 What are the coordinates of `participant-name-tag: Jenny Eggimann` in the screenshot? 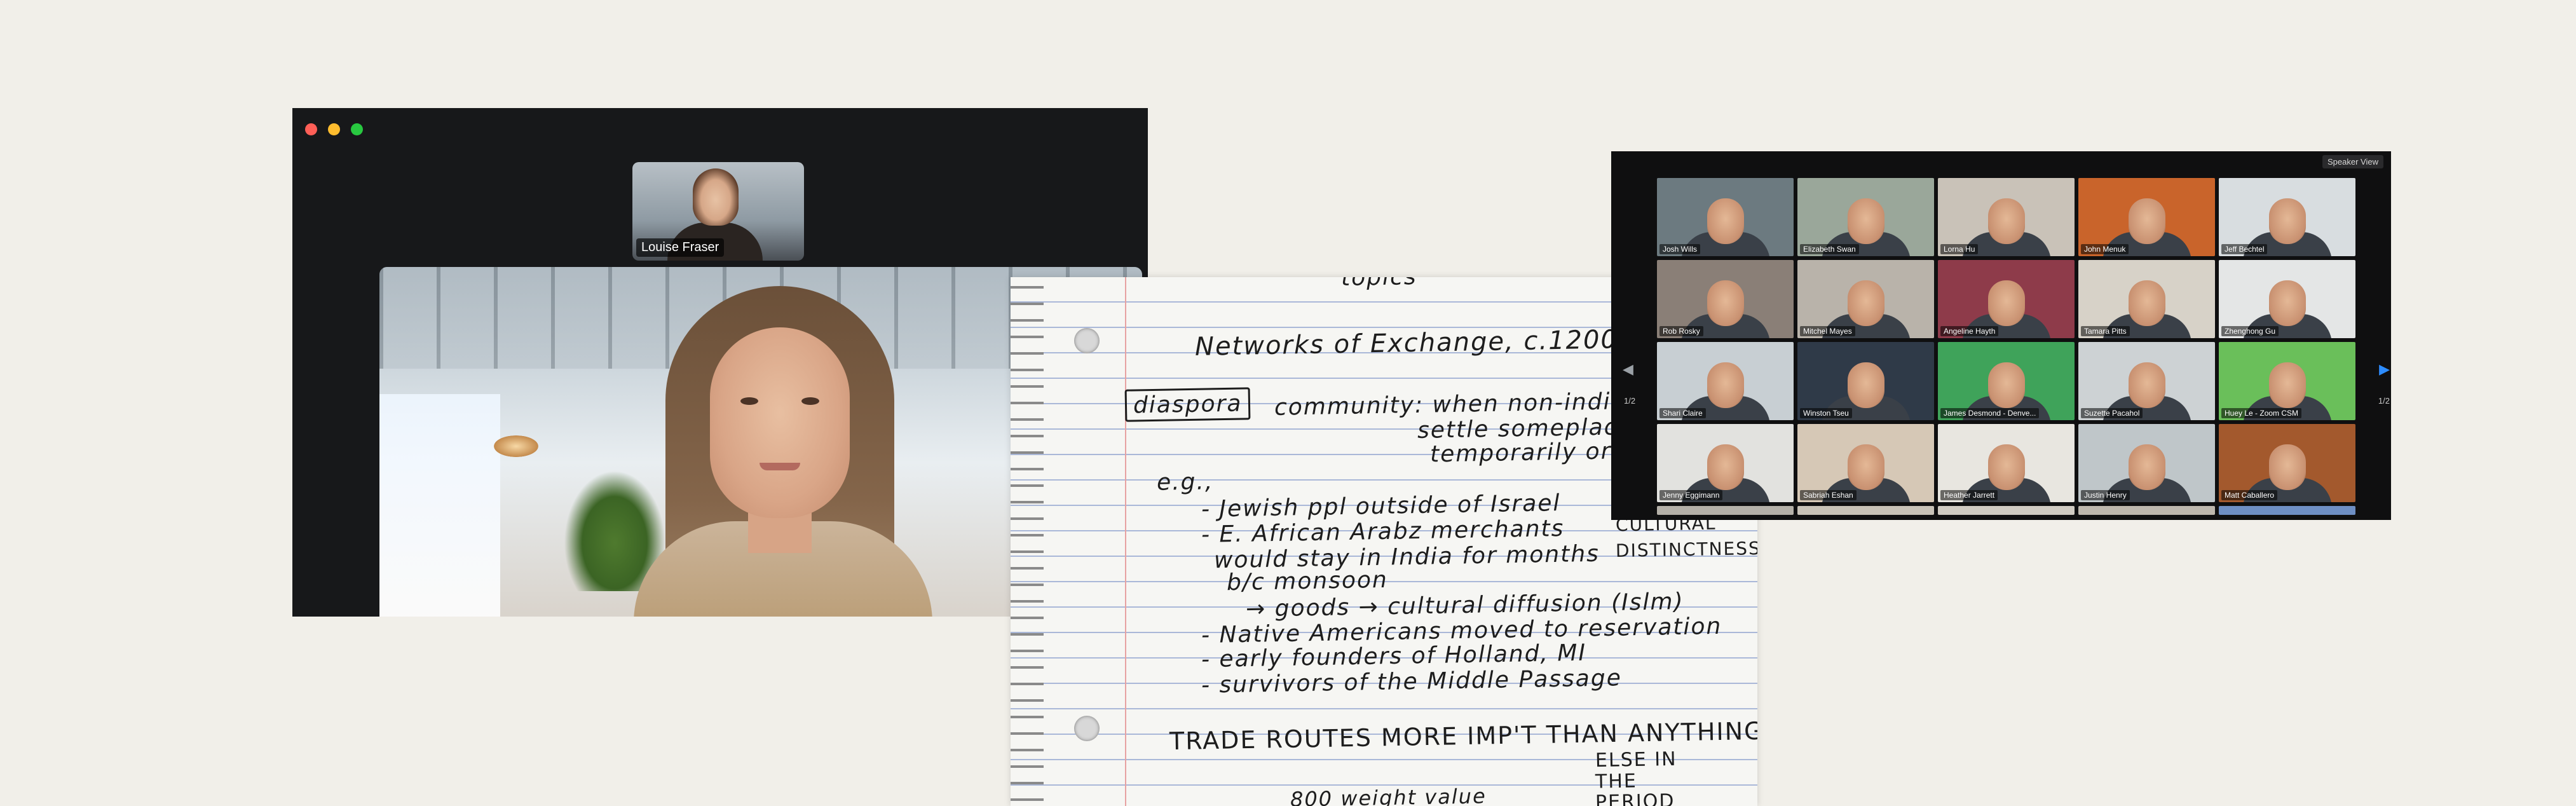 It's located at (1691, 495).